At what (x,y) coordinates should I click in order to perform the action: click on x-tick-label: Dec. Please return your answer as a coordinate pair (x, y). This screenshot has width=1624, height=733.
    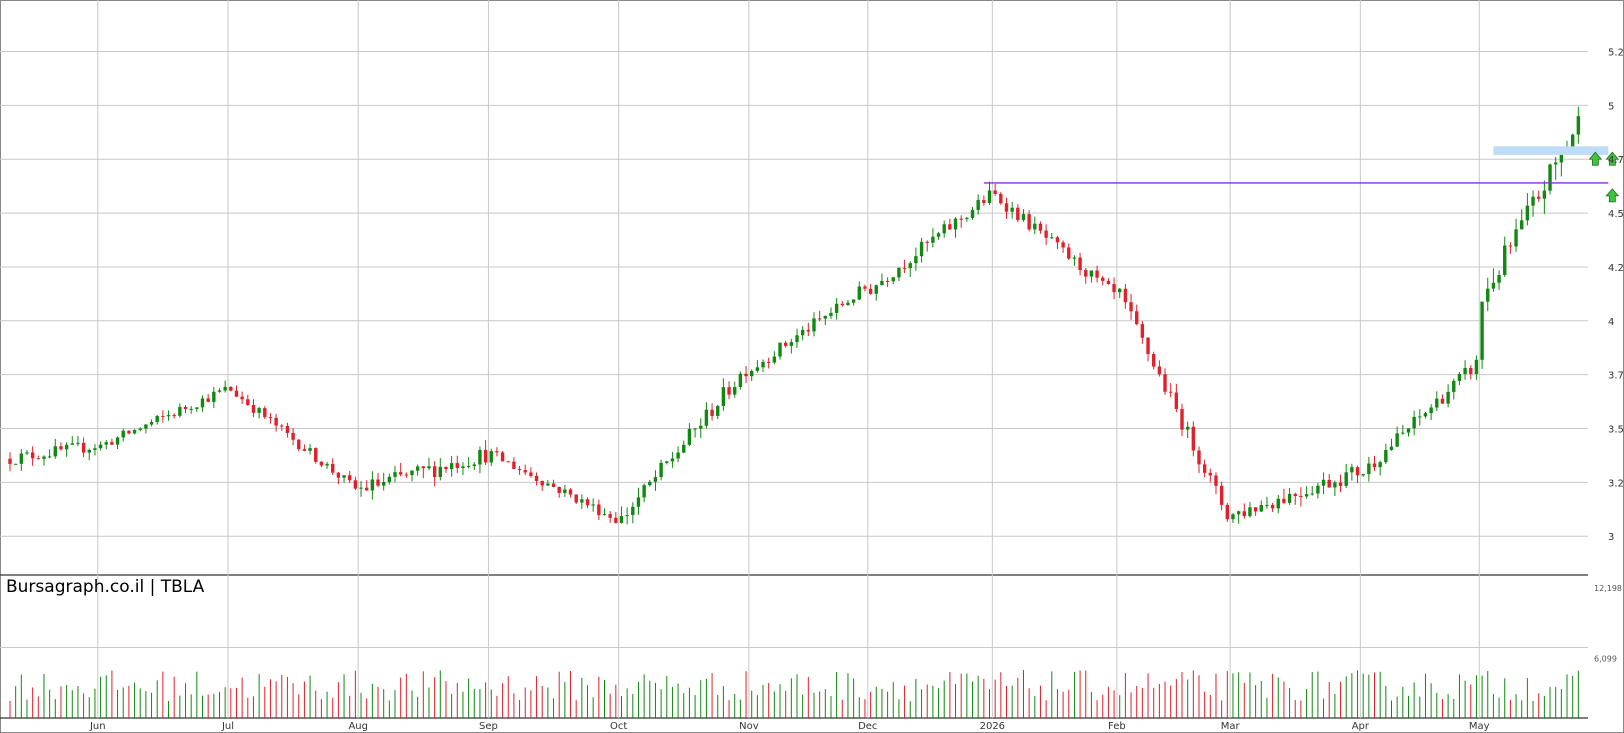
    Looking at the image, I should click on (867, 726).